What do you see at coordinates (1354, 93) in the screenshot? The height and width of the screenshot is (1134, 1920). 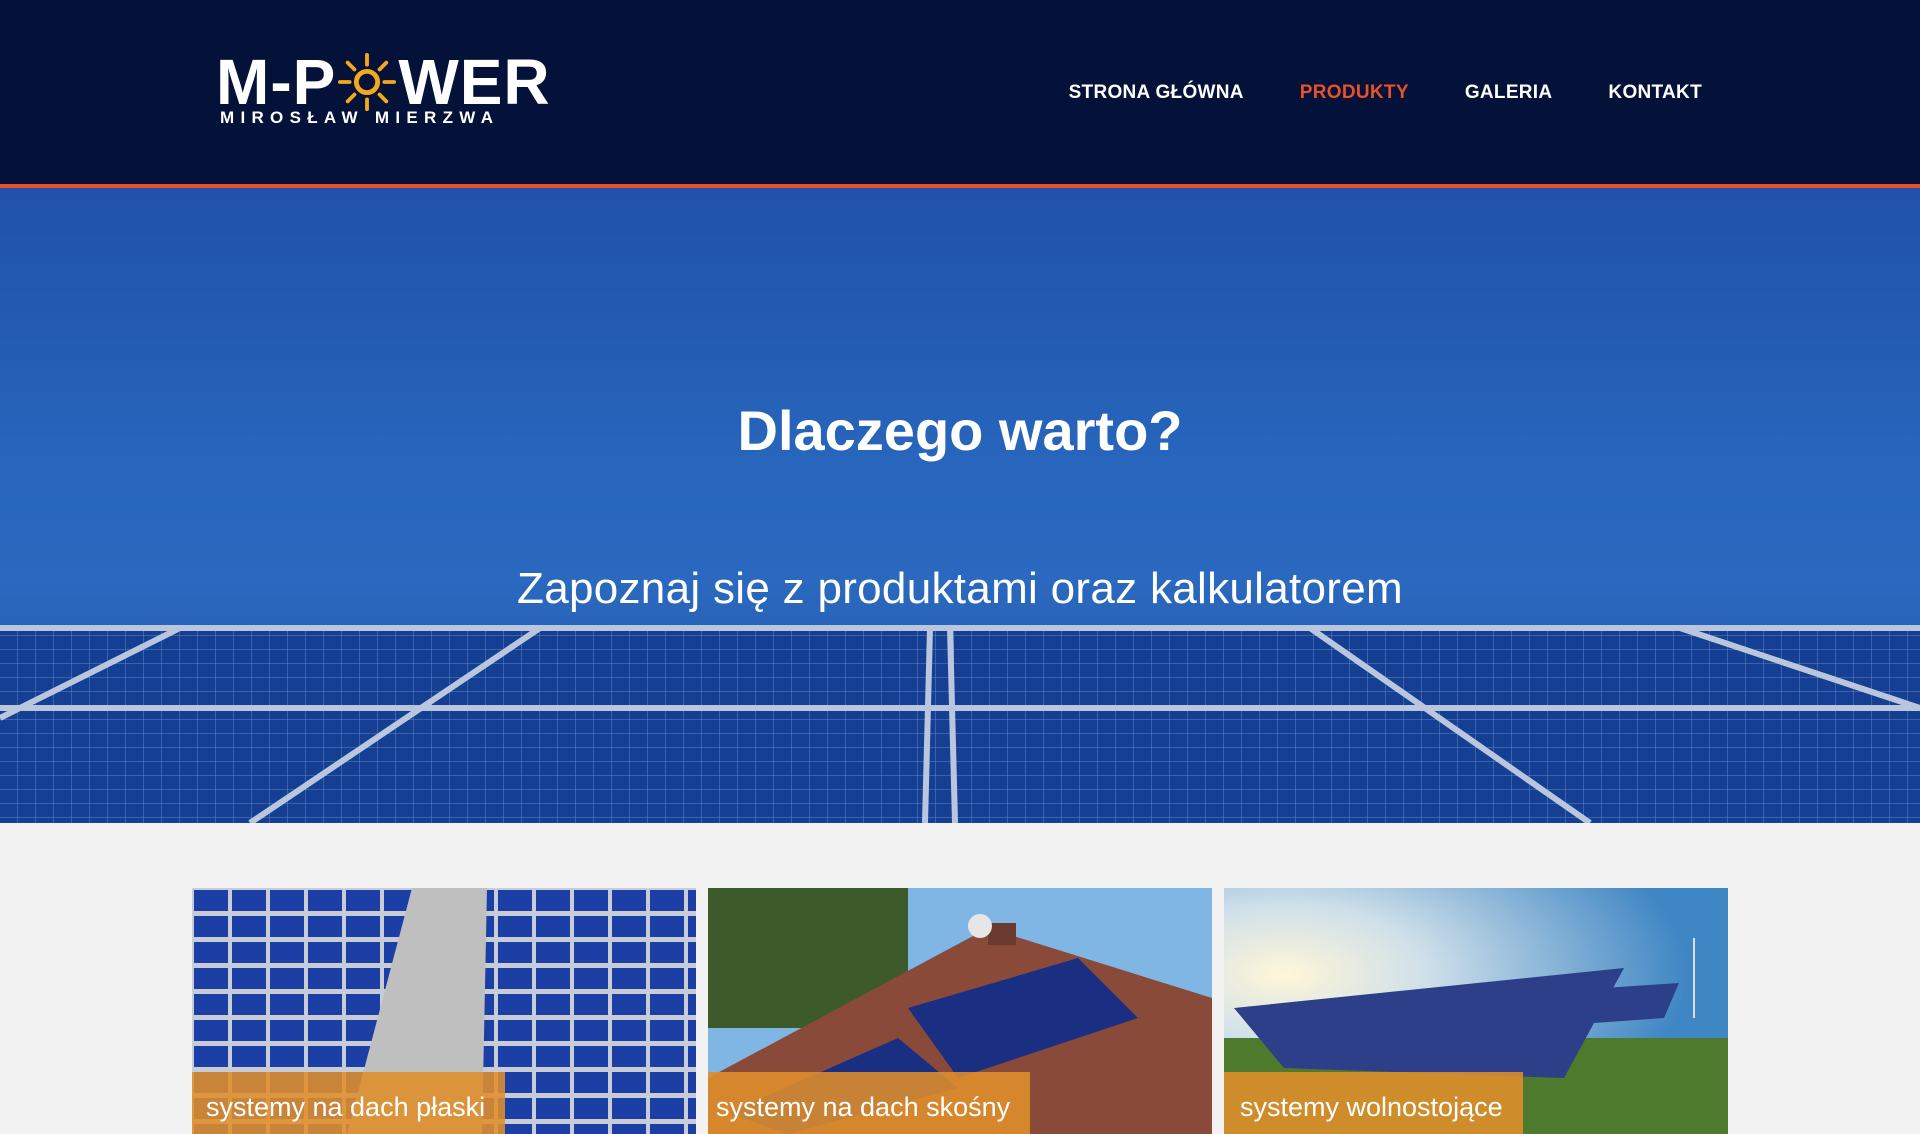 I see `nav-item-products: PRODUKTY` at bounding box center [1354, 93].